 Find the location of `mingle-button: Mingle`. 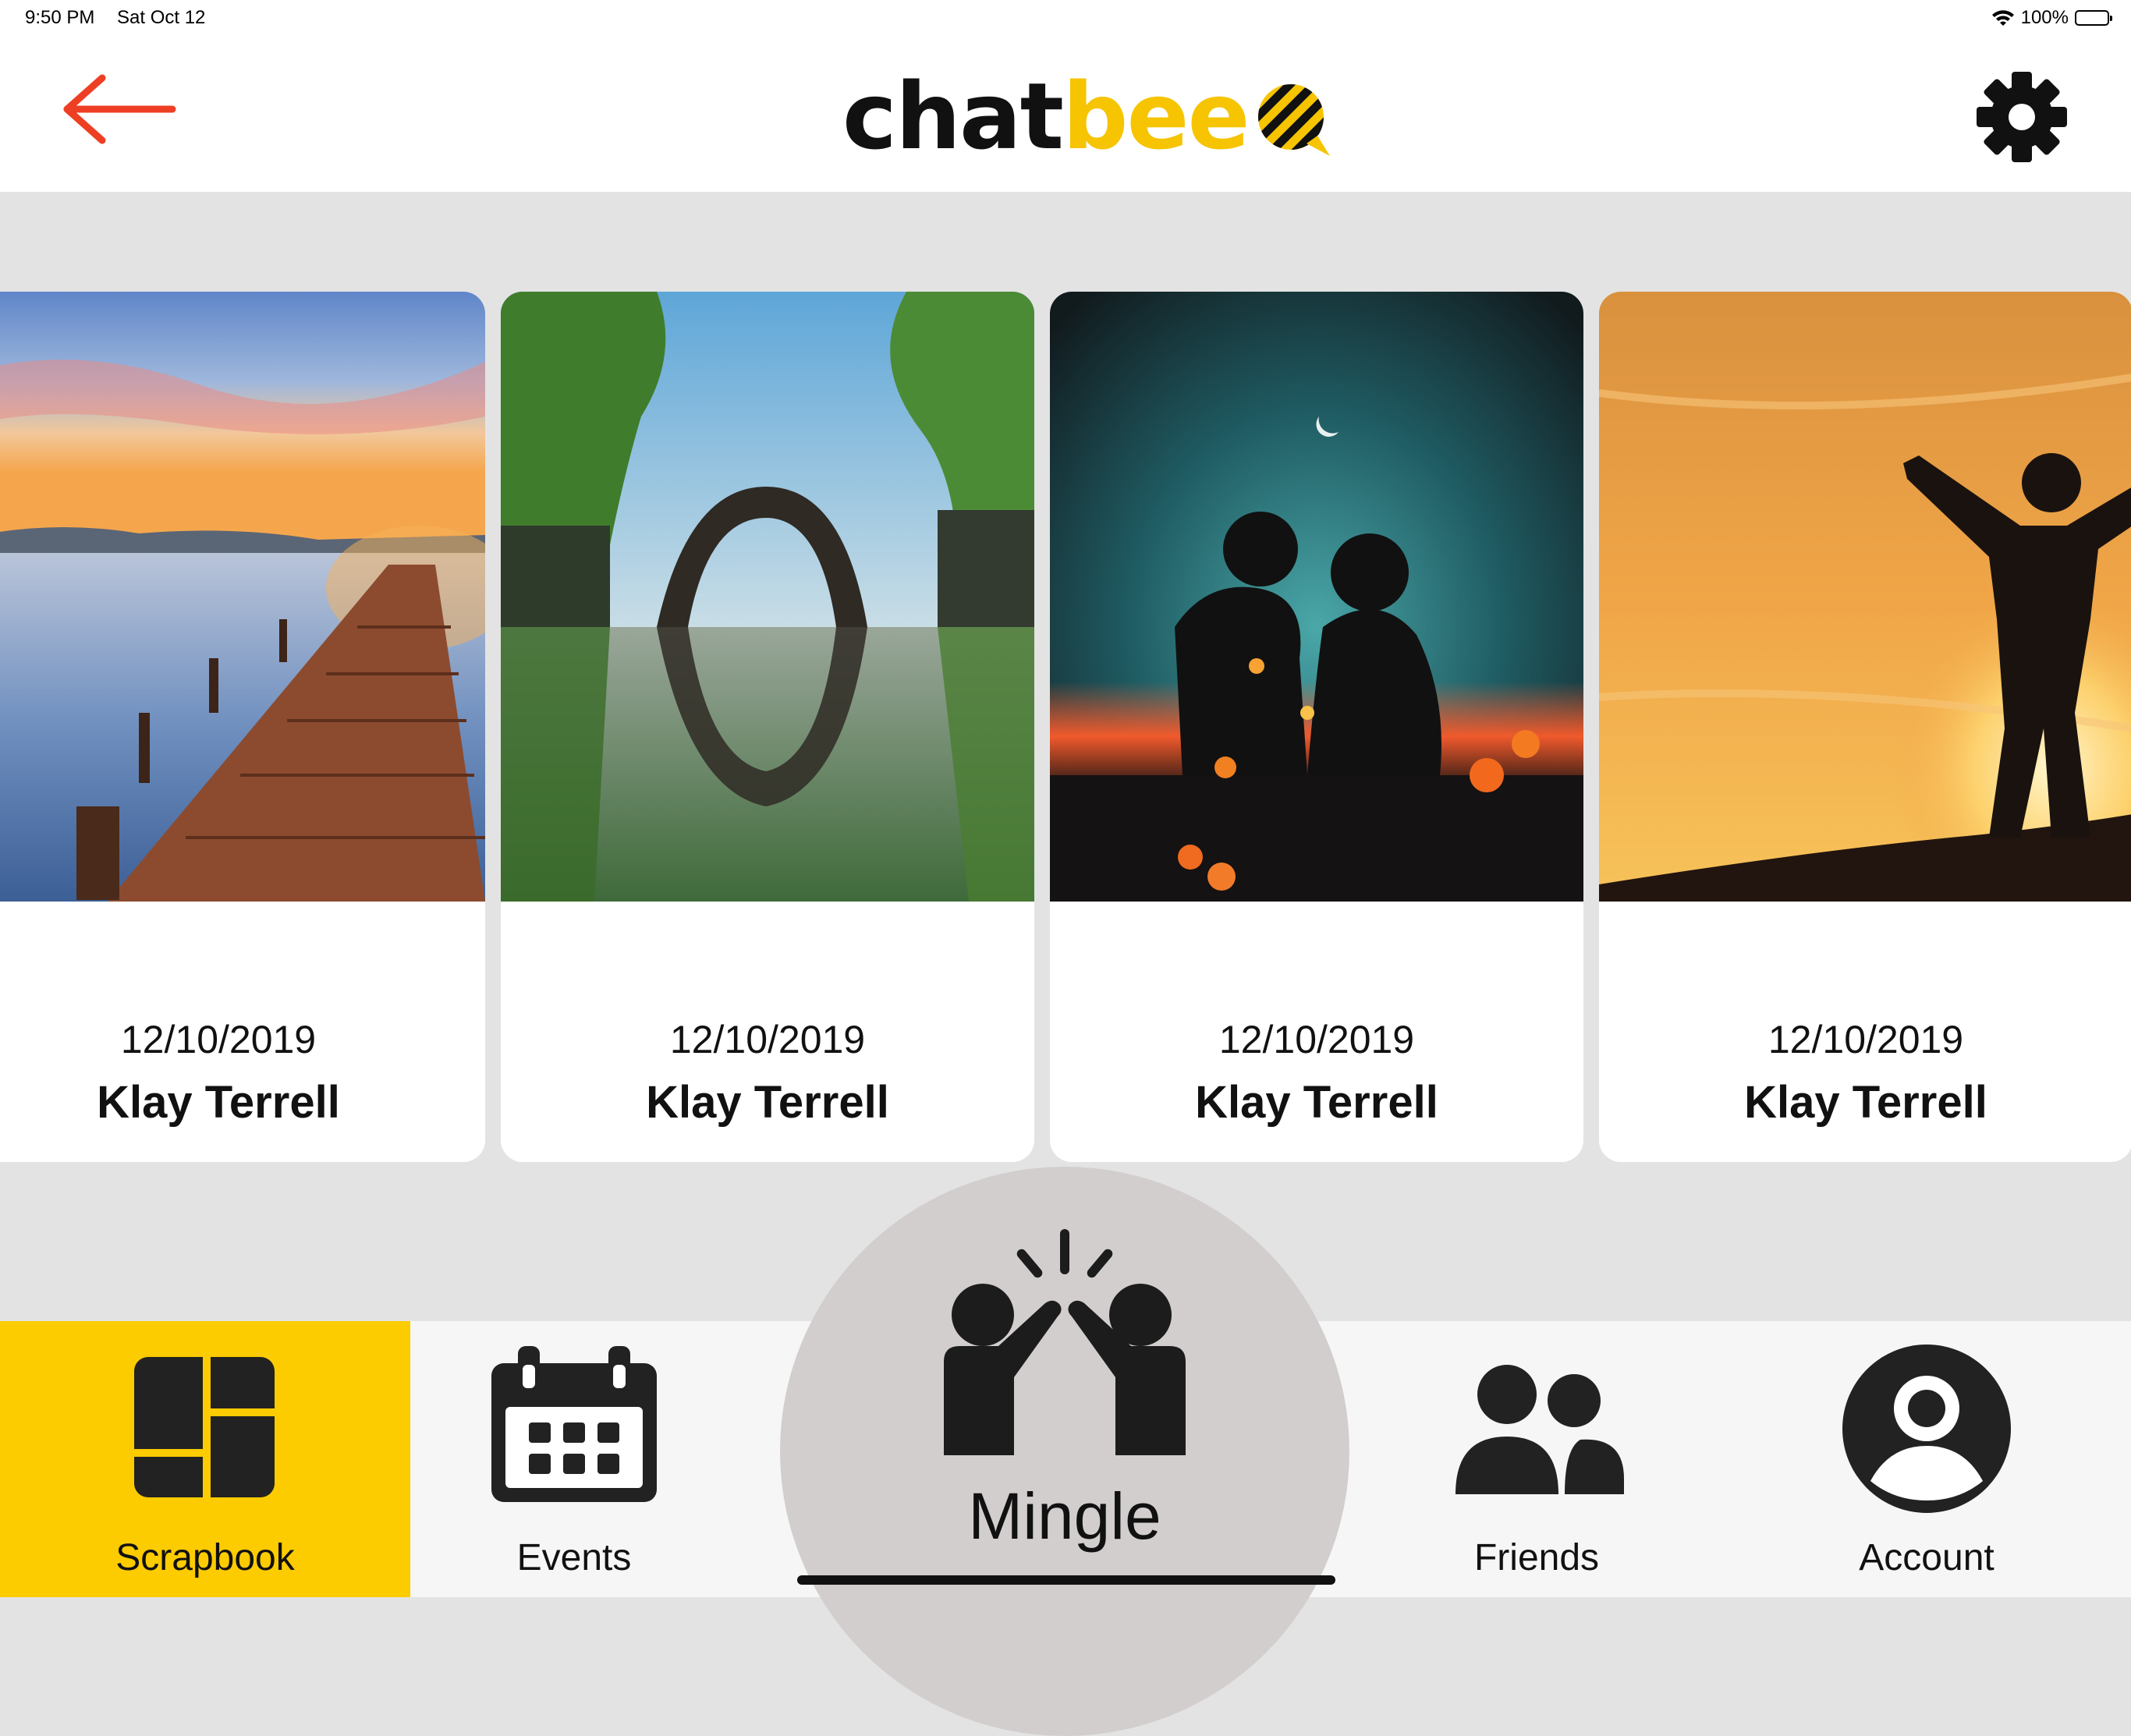

mingle-button: Mingle is located at coordinates (1064, 1451).